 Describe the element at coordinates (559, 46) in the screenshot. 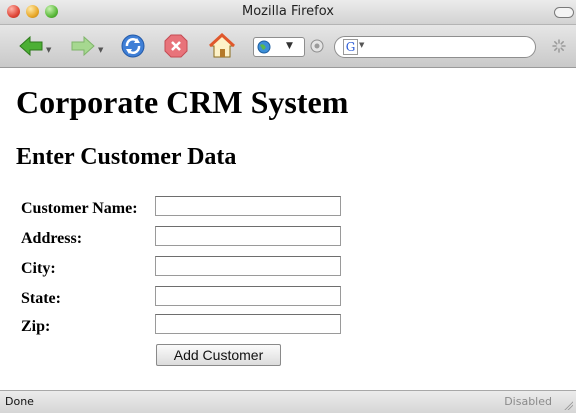

I see `throbber-icon` at that location.